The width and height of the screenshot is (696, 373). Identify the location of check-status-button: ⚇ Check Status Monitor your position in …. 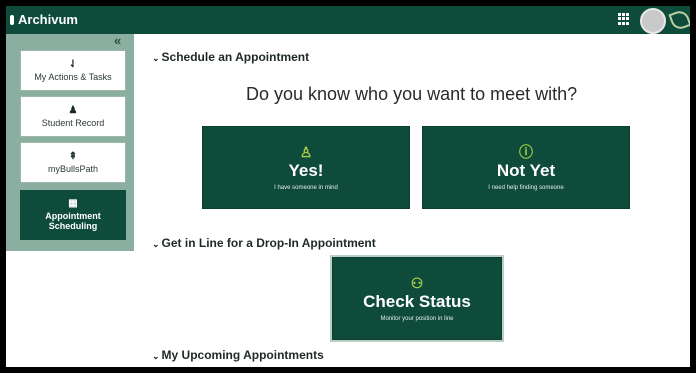
(417, 298).